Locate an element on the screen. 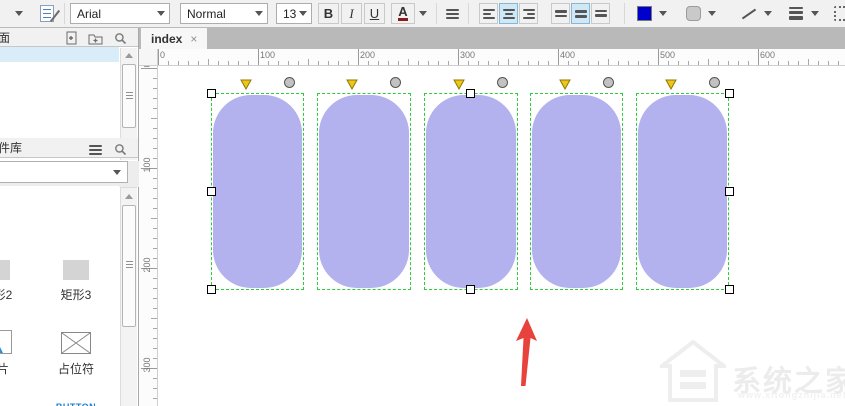  h-ruler-label: 200 is located at coordinates (368, 55).